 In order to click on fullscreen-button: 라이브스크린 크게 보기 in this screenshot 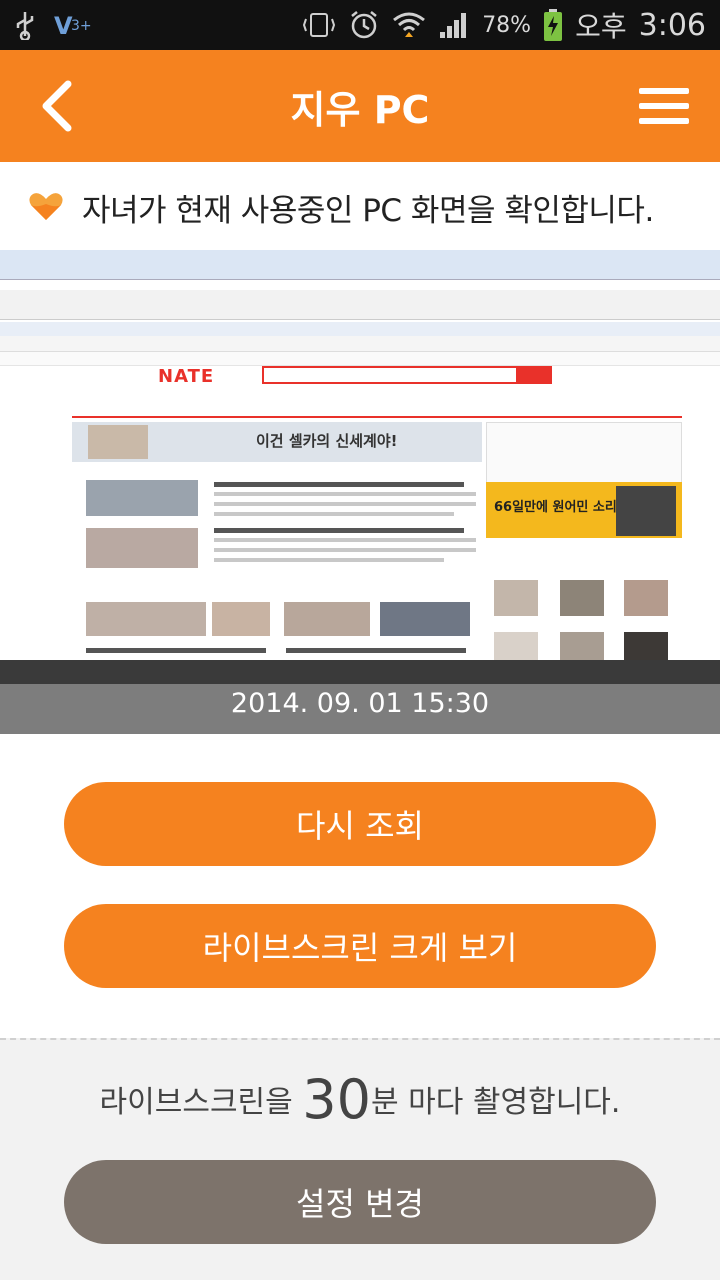, I will do `click(360, 946)`.